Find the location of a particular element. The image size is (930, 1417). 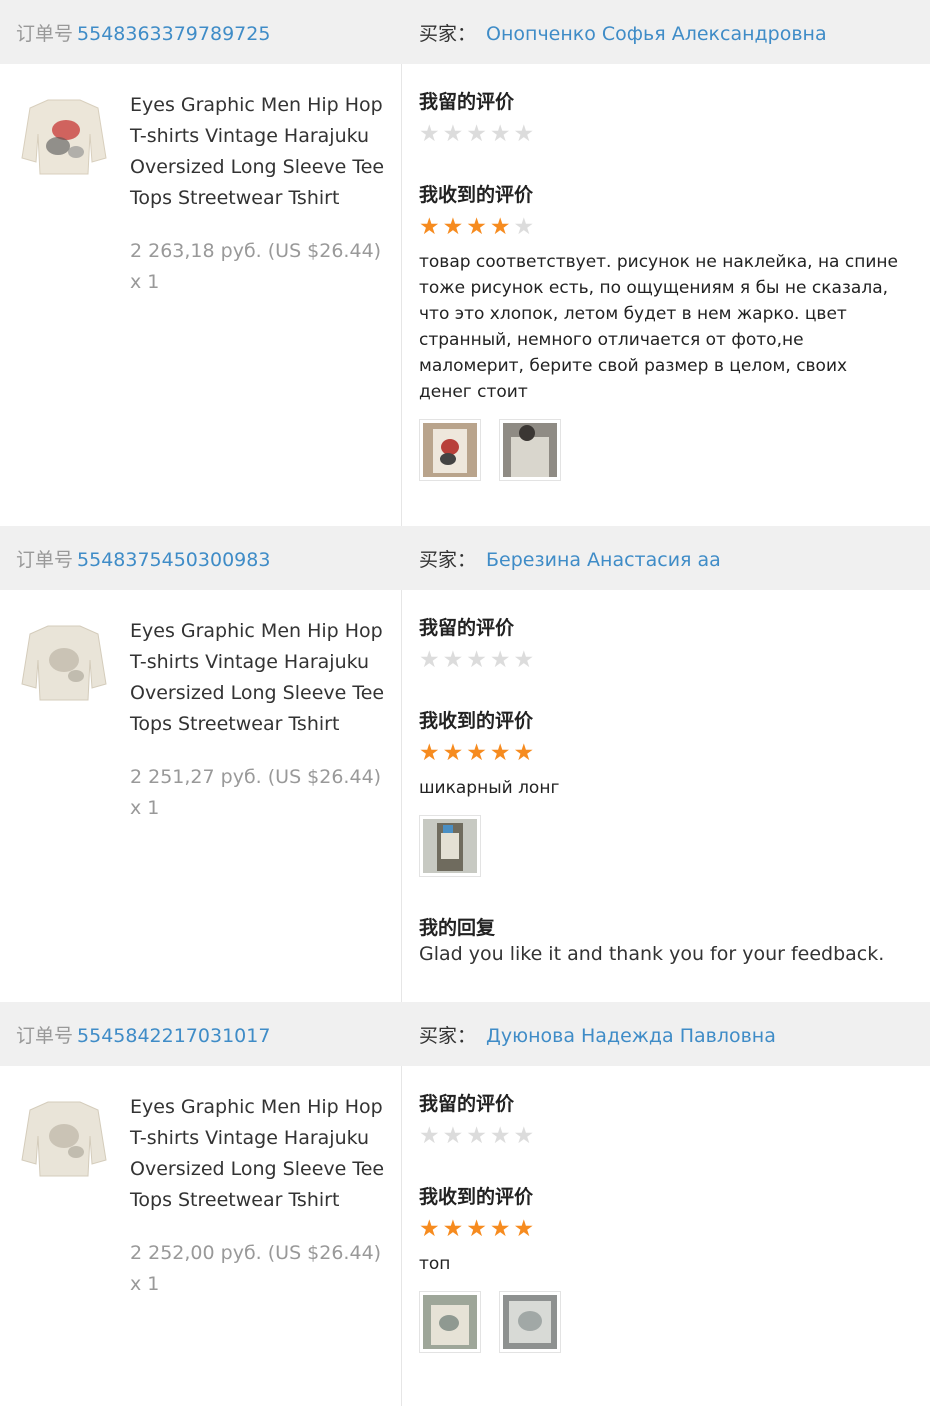

order-number-link: 5545842217031017 is located at coordinates (173, 1036).